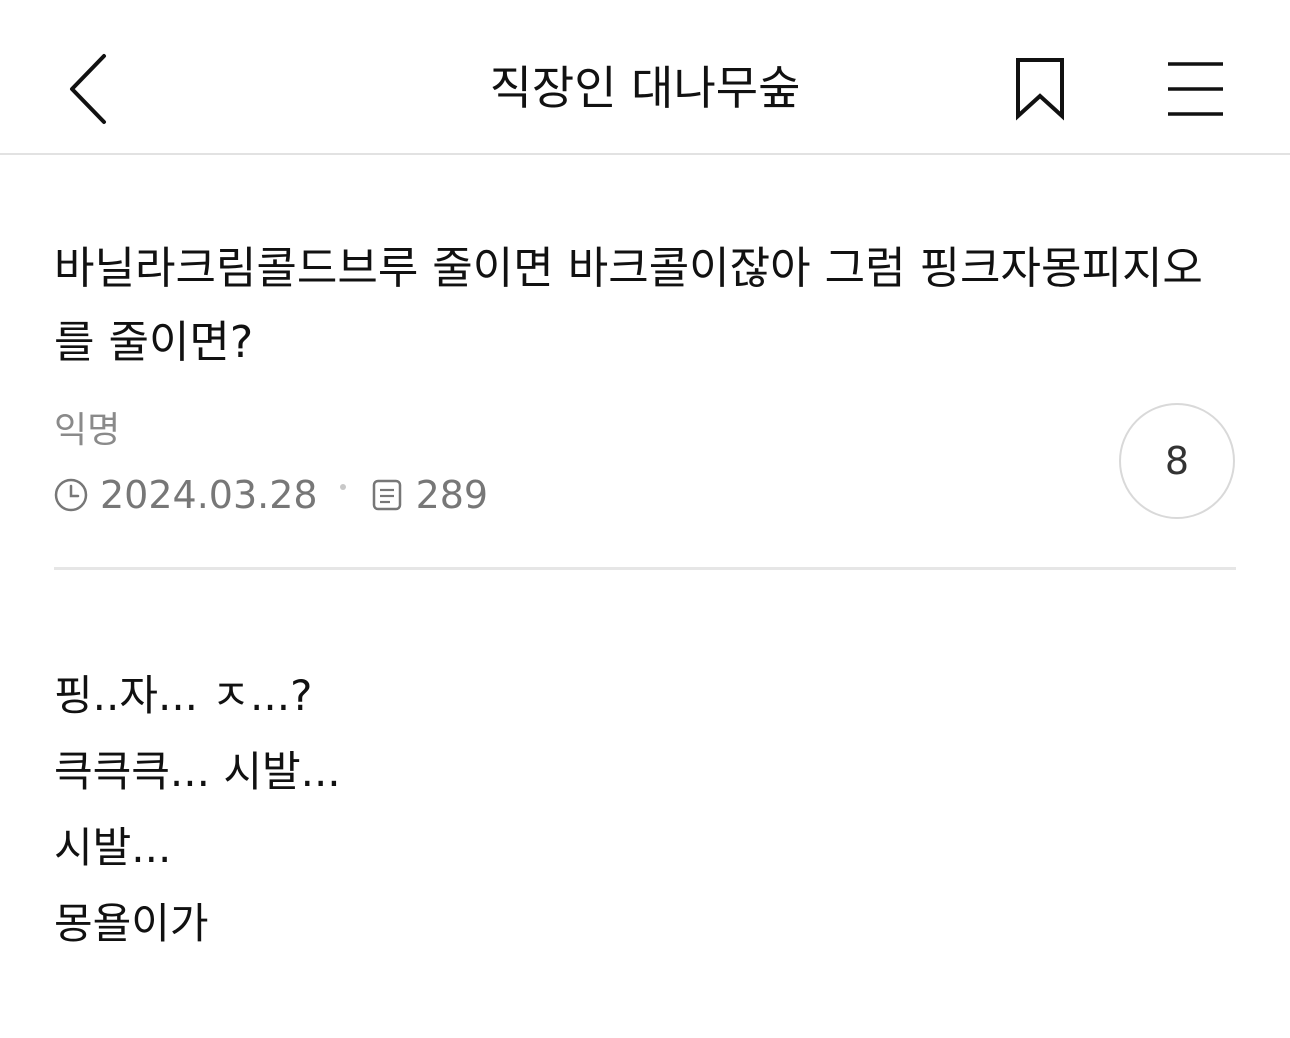 This screenshot has height=1038, width=1290. What do you see at coordinates (183, 695) in the screenshot?
I see `post-body-line: 핑..자... ㅈ...?` at bounding box center [183, 695].